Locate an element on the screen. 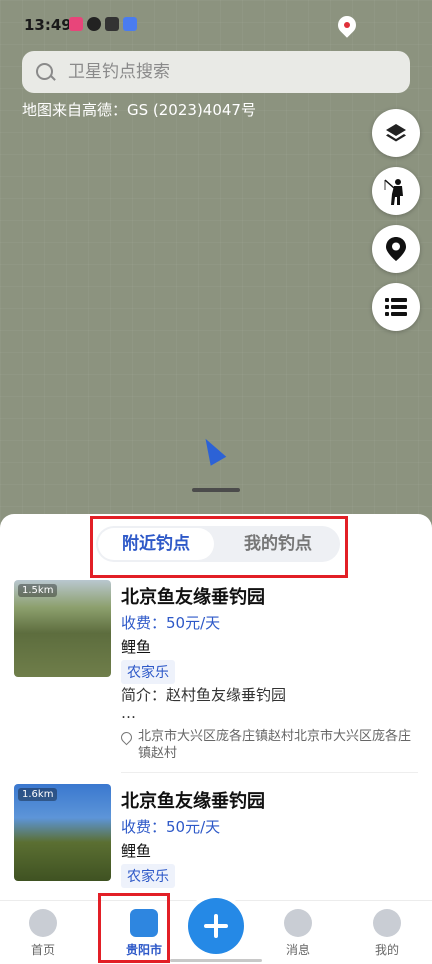  tabs-highlight-box is located at coordinates (219, 547).